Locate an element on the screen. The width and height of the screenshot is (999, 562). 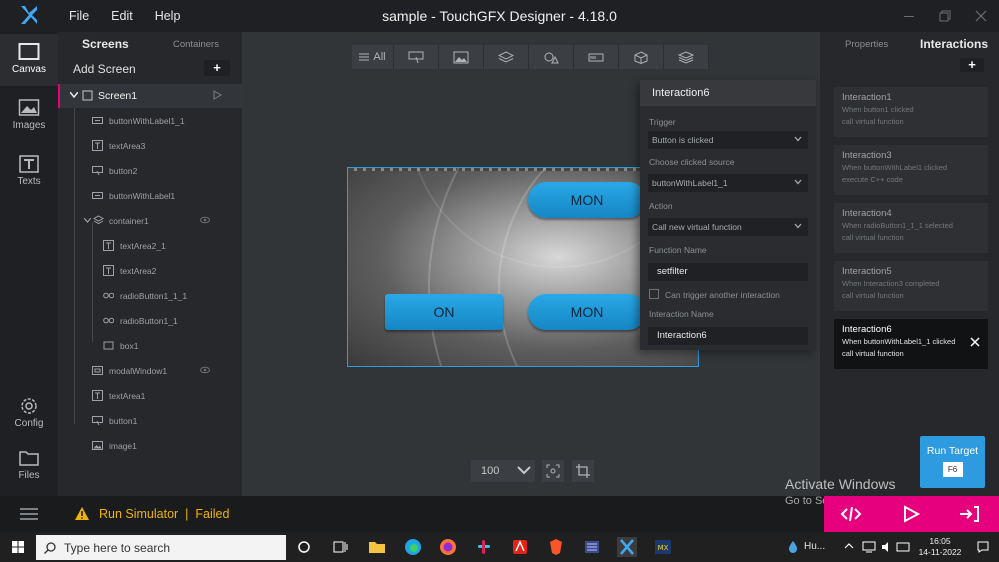
weather-icon is located at coordinates (793, 547).